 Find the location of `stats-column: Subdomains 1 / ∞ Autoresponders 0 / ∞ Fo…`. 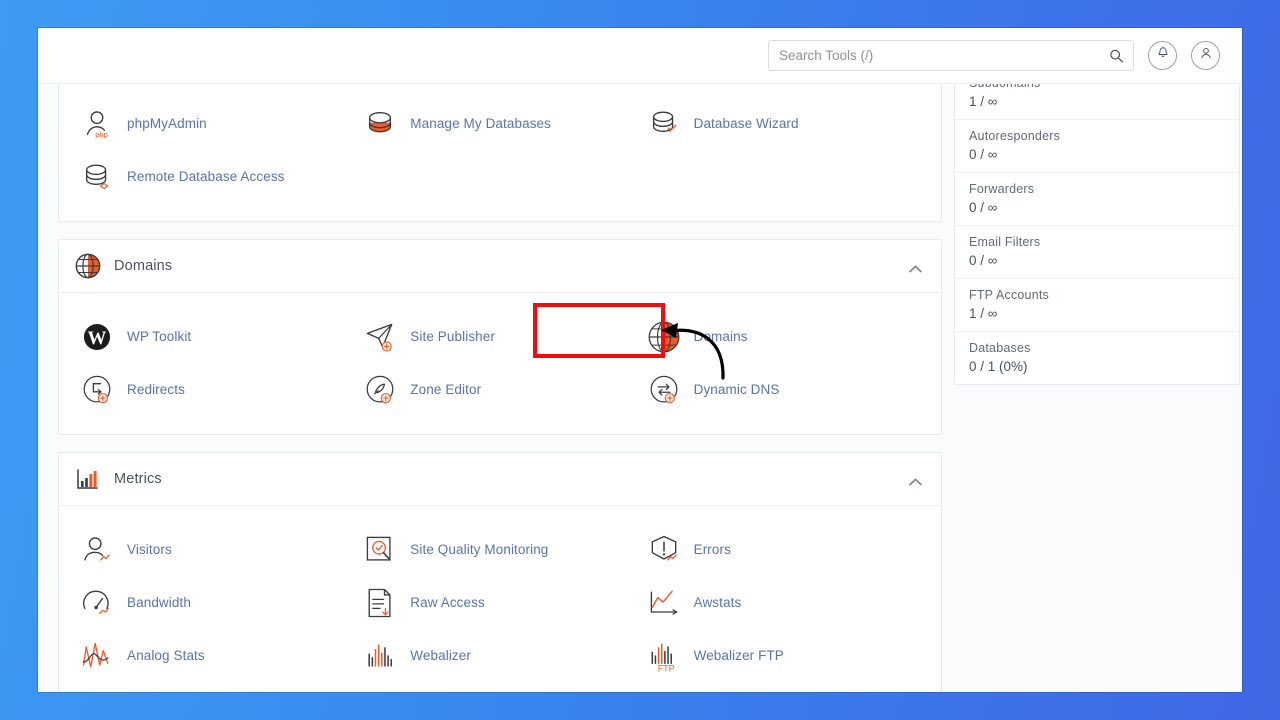

stats-column: Subdomains 1 / ∞ Autoresponders 0 / ∞ Fo… is located at coordinates (1097, 225).